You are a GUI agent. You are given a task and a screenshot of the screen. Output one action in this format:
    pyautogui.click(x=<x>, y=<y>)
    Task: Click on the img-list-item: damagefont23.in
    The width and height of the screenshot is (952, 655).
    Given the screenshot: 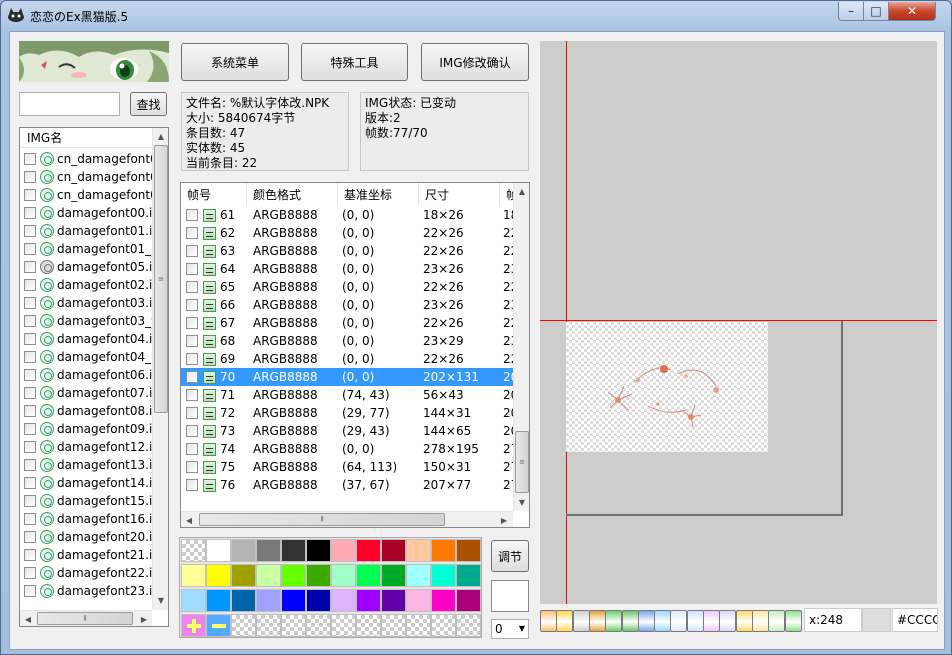 What is the action you would take?
    pyautogui.click(x=92, y=591)
    